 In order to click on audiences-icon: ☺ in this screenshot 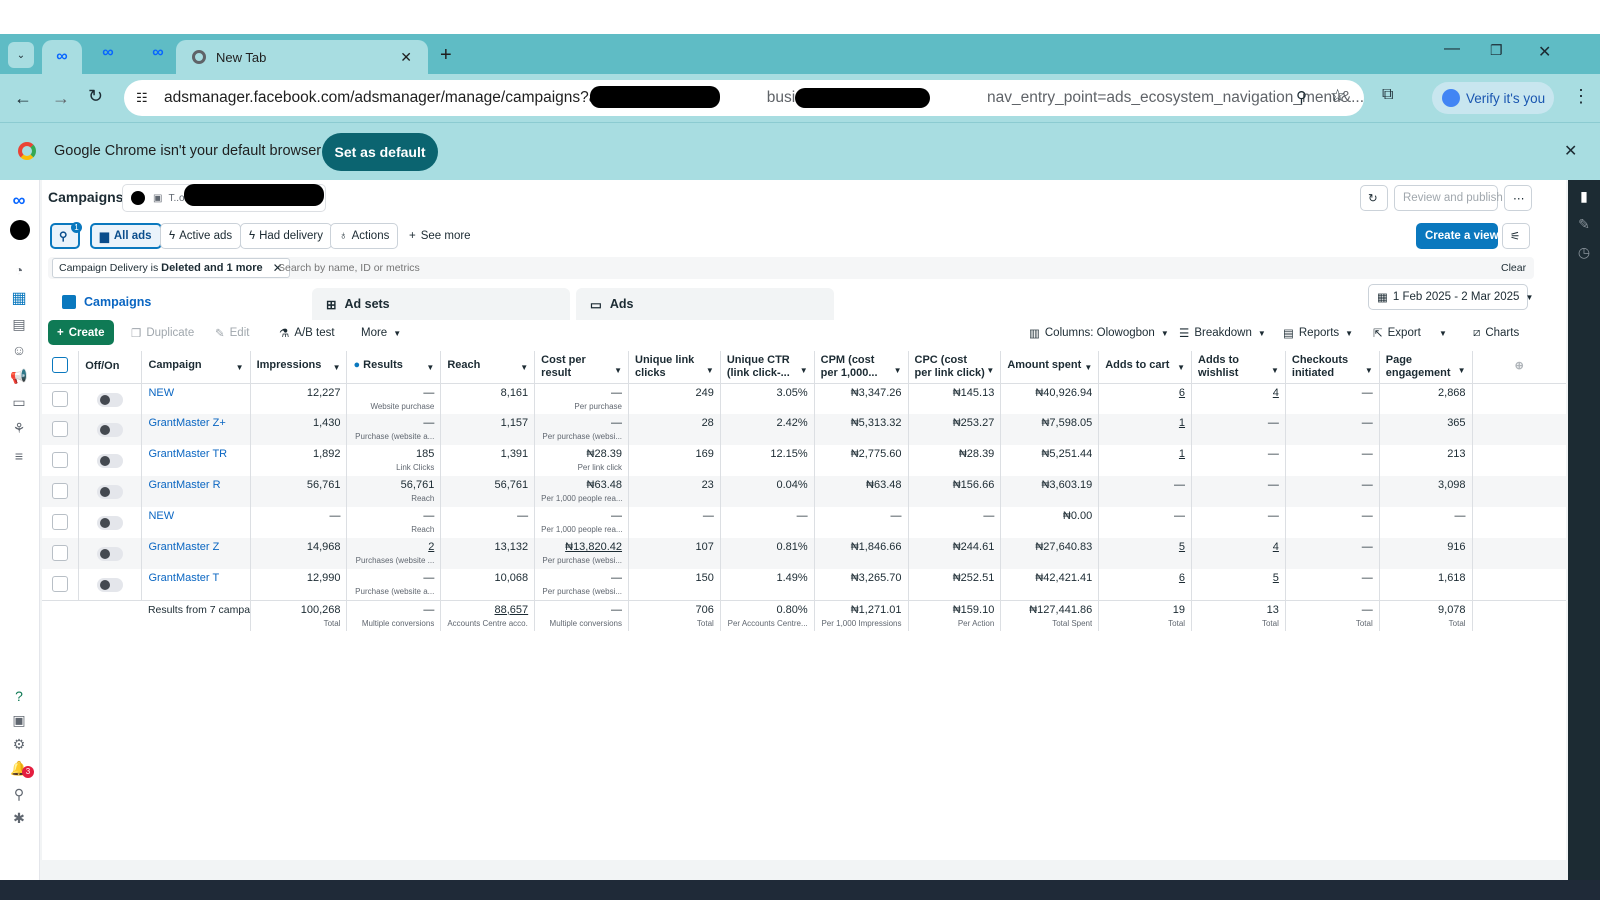, I will do `click(19, 350)`.